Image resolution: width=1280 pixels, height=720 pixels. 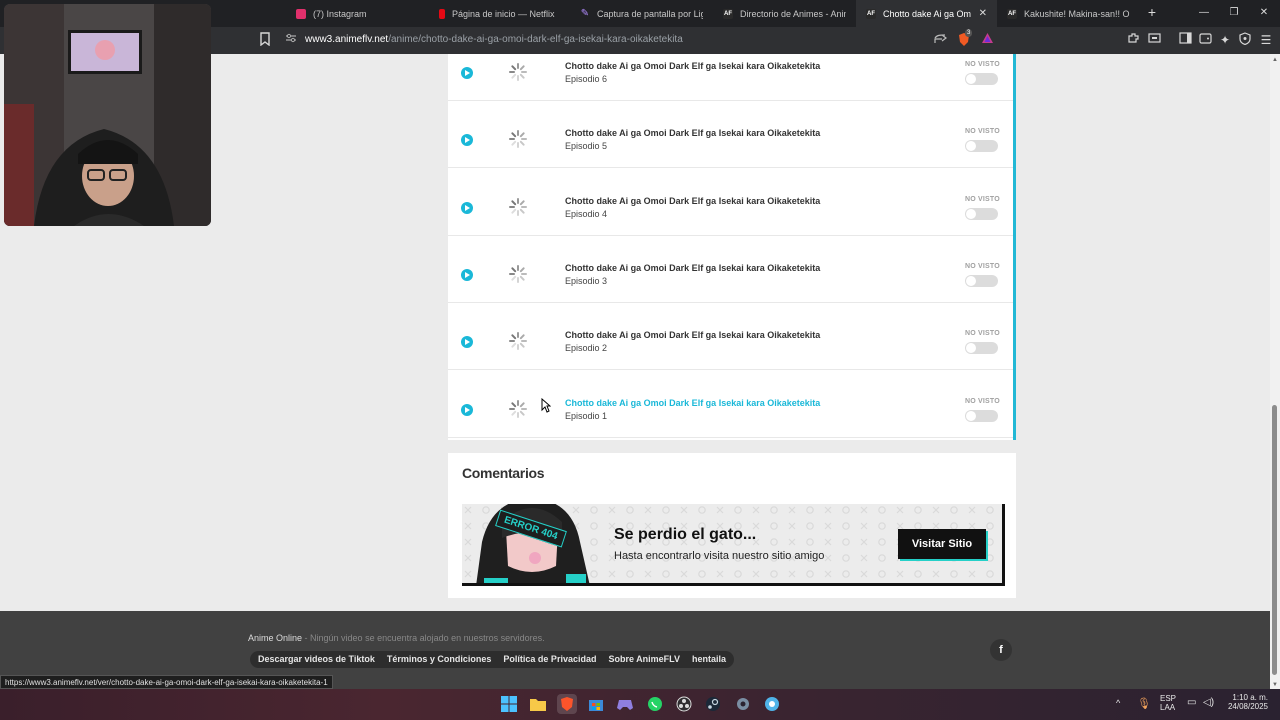 I want to click on tab-netflix: Página de inicio — Netflix, so click(x=499, y=13).